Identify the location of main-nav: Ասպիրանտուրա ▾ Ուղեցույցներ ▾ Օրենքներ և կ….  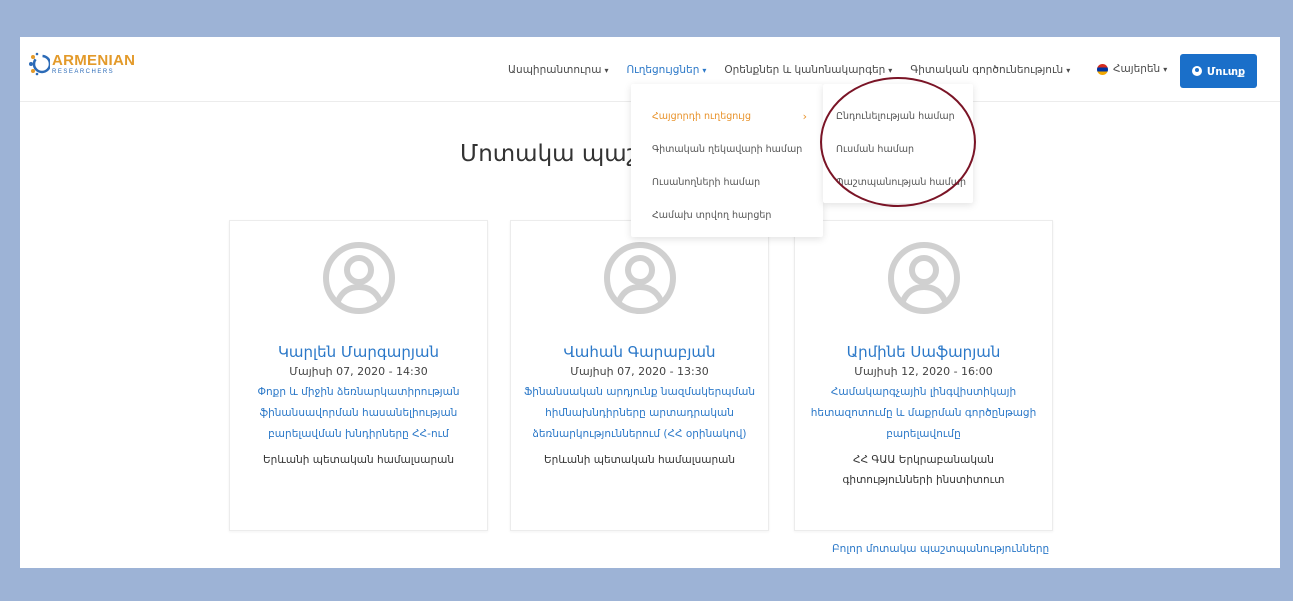
(798, 70).